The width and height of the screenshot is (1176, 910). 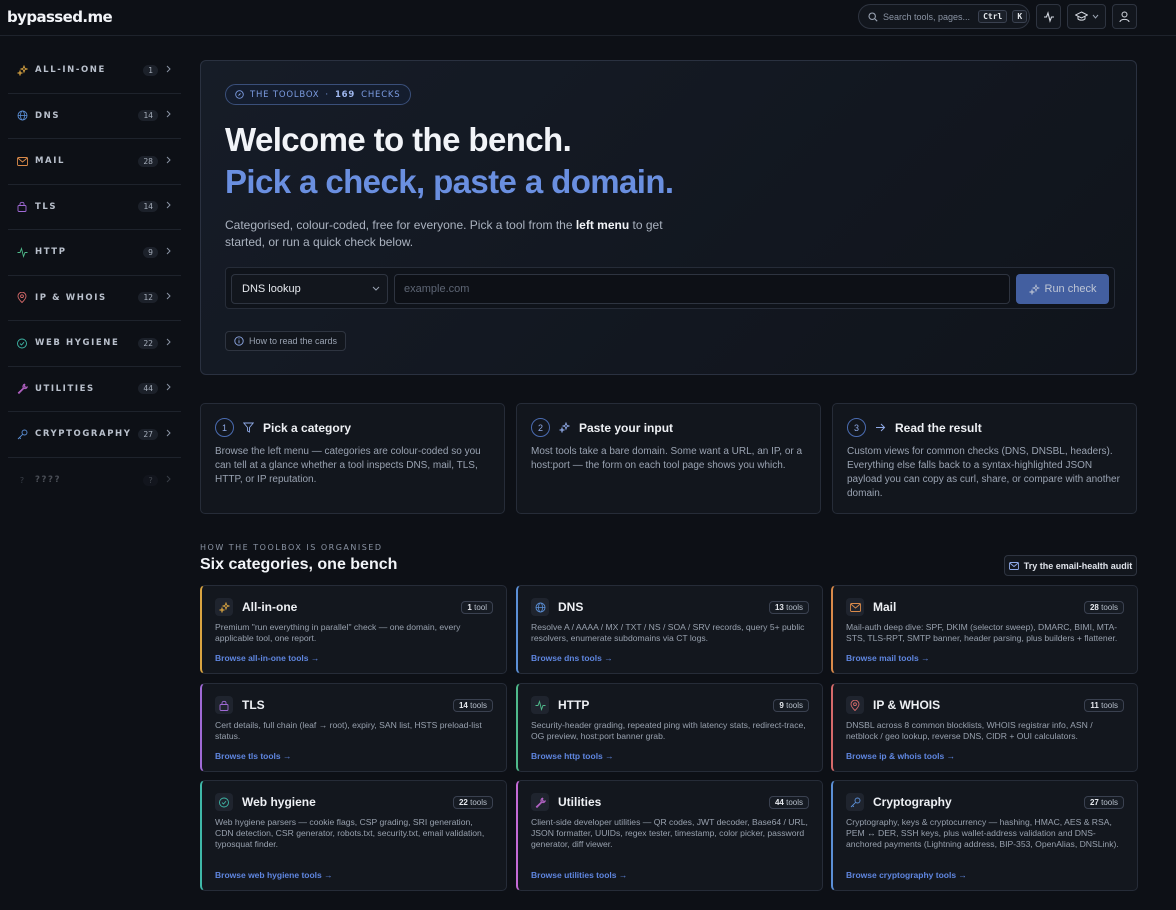 I want to click on category-tool-count: 22 tools, so click(x=472, y=802).